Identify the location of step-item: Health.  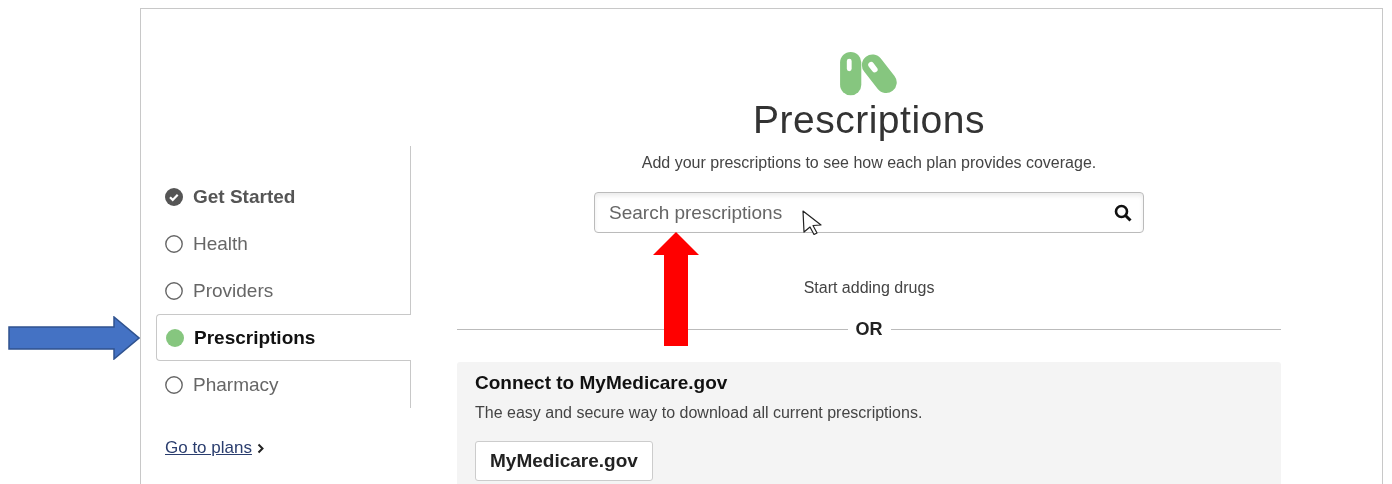
(283, 243).